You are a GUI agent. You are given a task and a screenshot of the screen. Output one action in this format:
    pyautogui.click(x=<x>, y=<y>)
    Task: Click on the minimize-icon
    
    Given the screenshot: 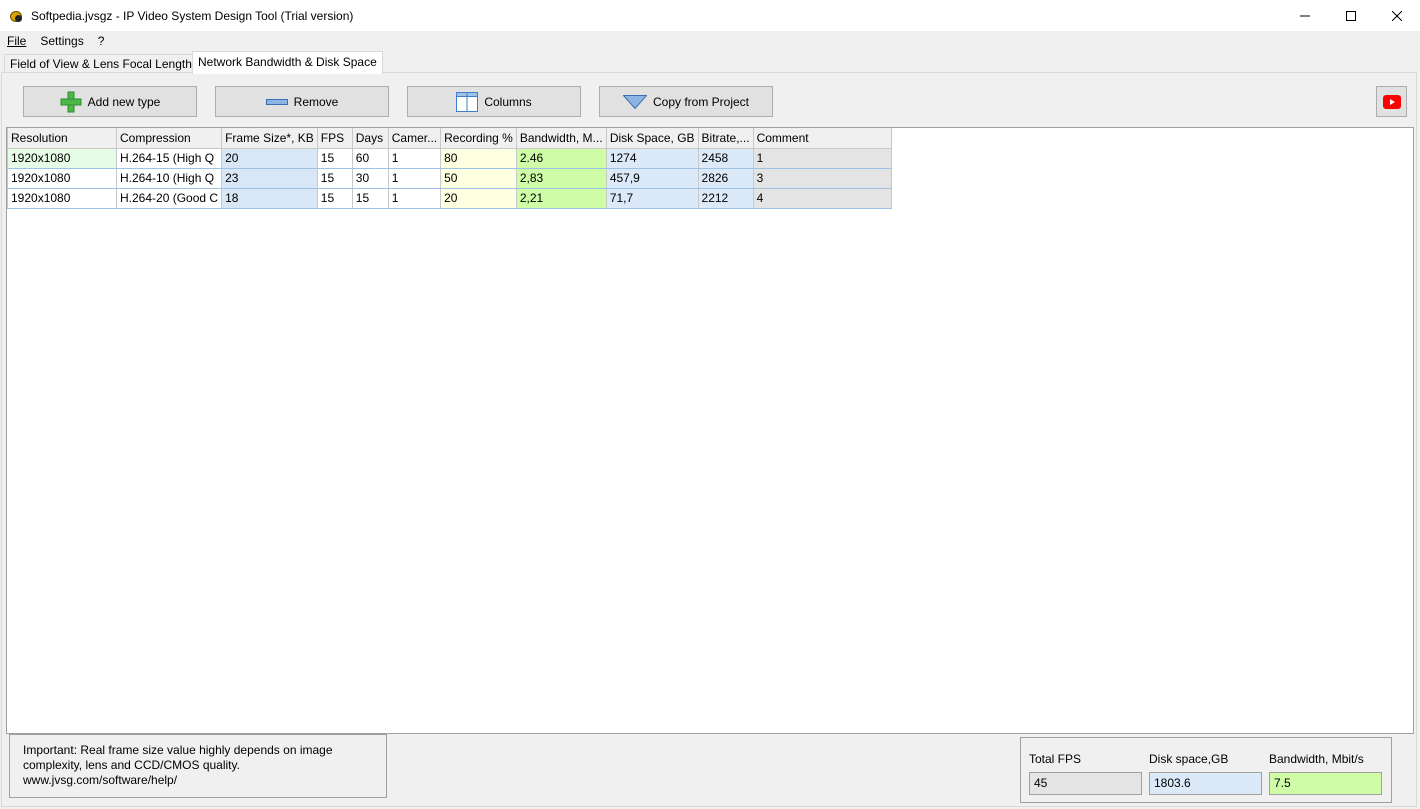 What is the action you would take?
    pyautogui.click(x=1305, y=15)
    